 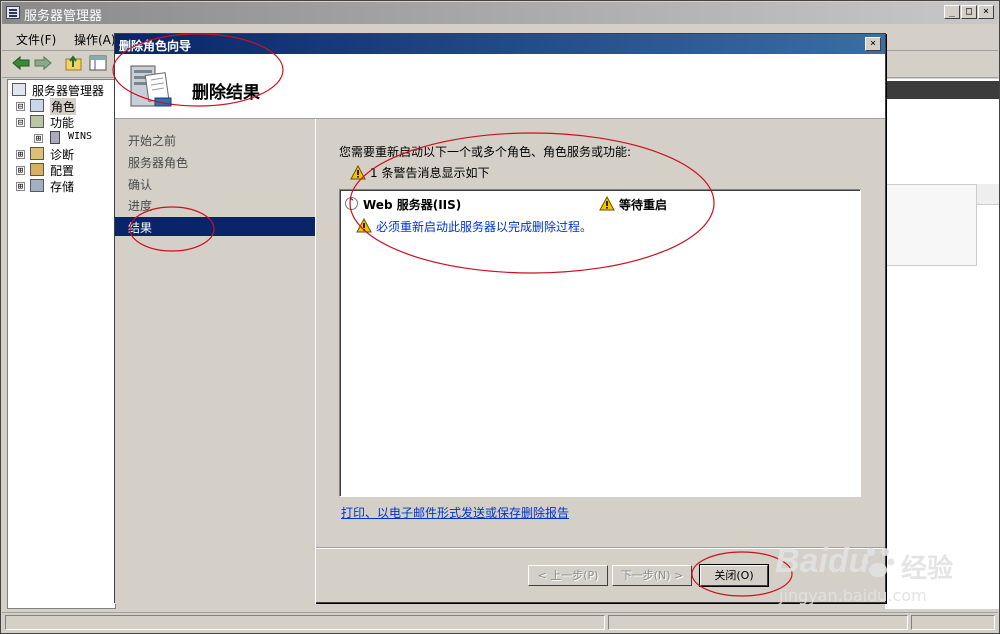 What do you see at coordinates (853, 595) in the screenshot?
I see `watermark-url: jingyan.baidu.com` at bounding box center [853, 595].